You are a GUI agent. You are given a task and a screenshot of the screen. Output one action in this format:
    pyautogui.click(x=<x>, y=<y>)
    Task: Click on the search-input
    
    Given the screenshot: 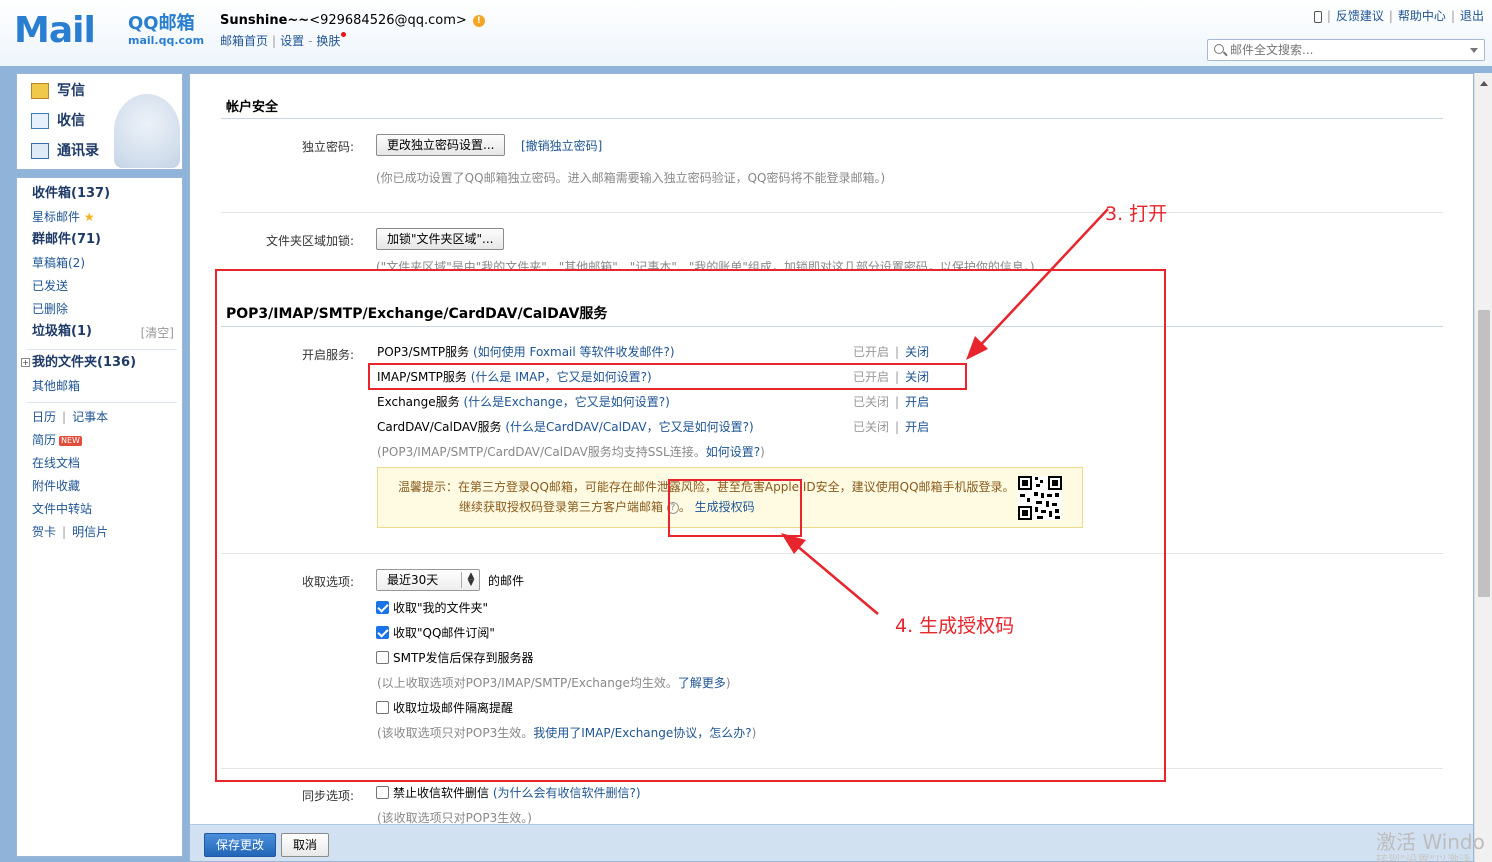 What is the action you would take?
    pyautogui.click(x=1345, y=50)
    